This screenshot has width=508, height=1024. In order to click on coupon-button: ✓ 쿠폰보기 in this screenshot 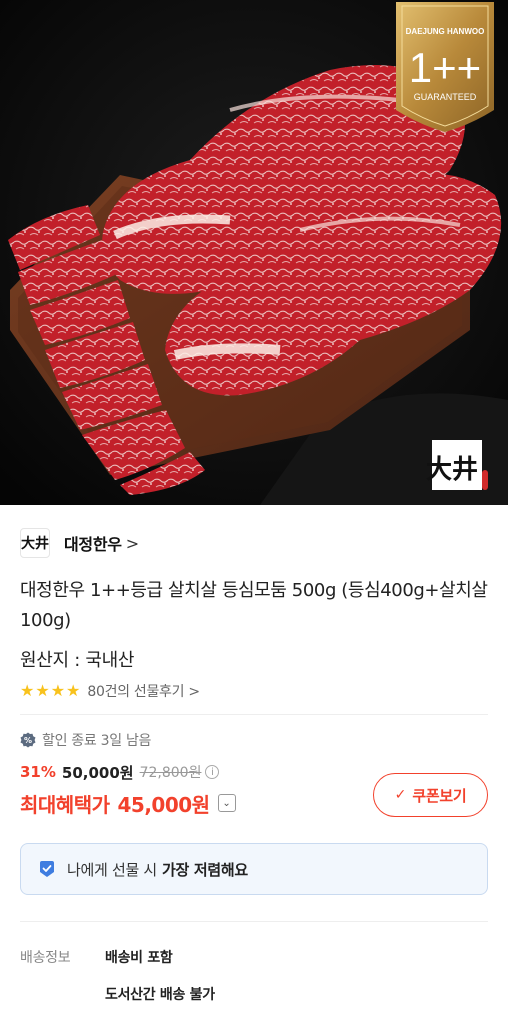, I will do `click(430, 795)`.